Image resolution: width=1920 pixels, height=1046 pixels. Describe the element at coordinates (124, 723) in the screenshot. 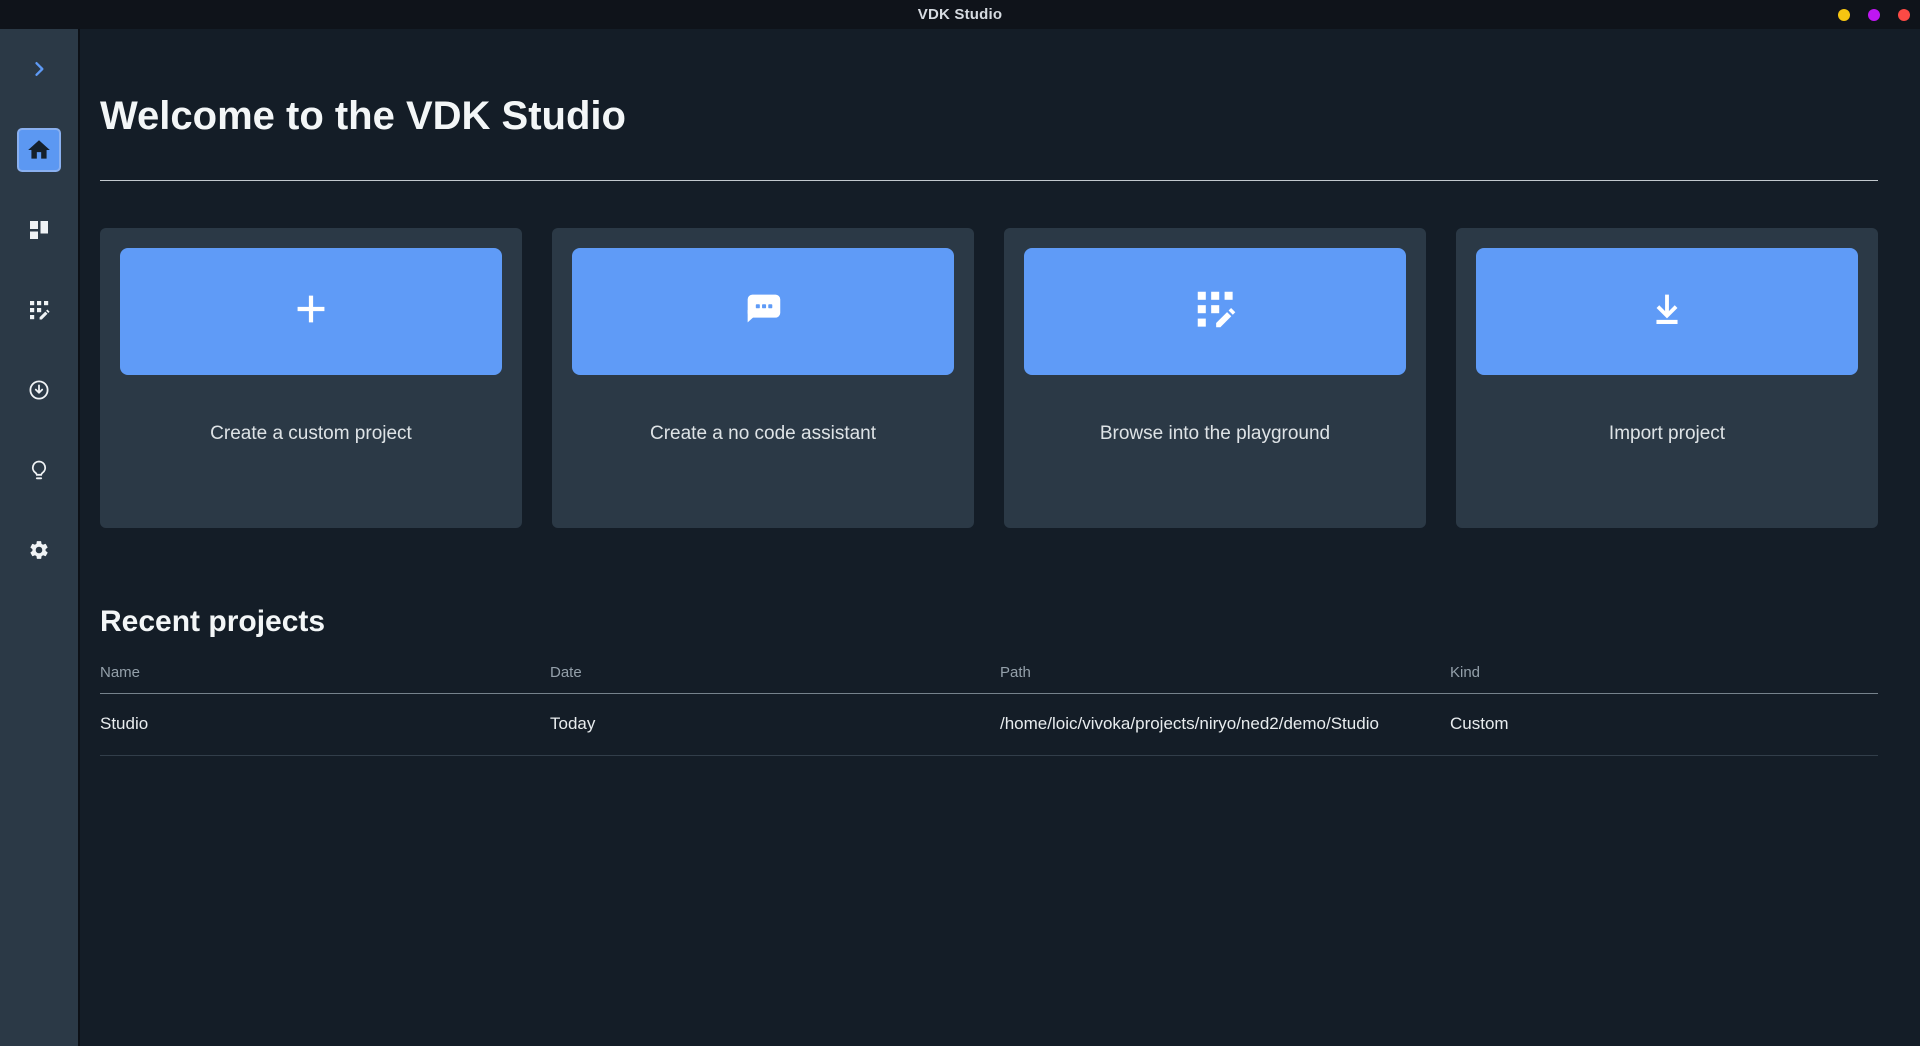

I see `project-name-cell: Studio` at that location.